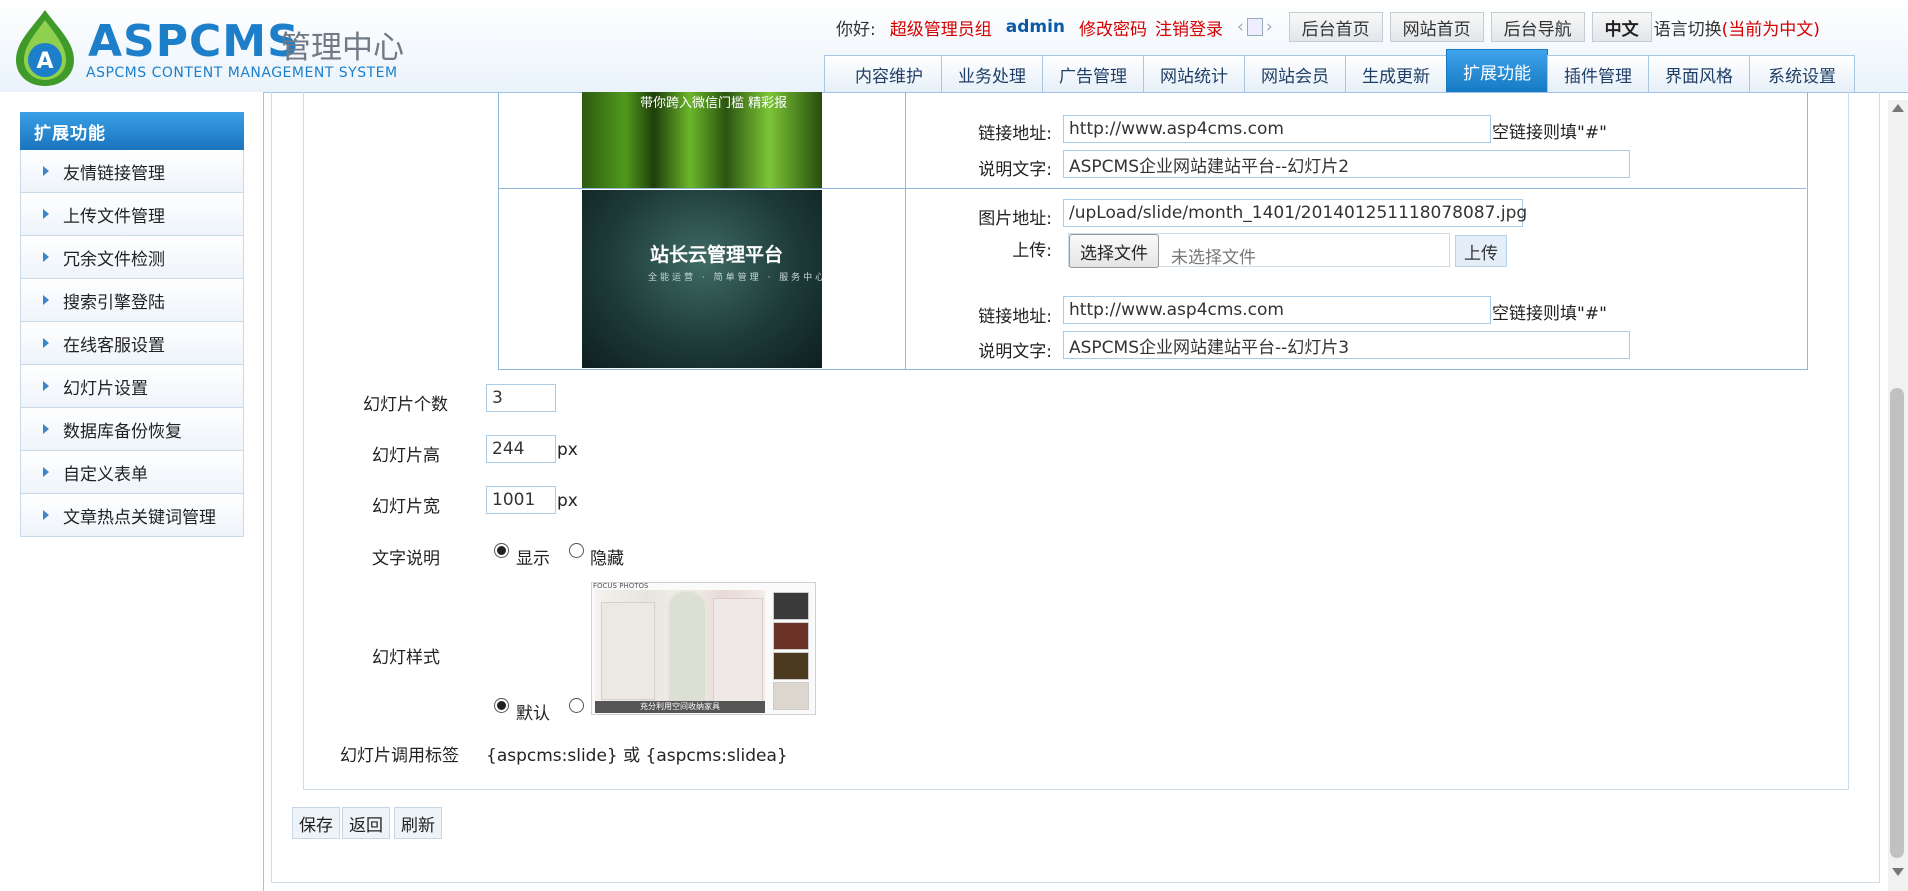 The image size is (1908, 891). Describe the element at coordinates (576, 550) in the screenshot. I see `hide-caption-radio` at that location.